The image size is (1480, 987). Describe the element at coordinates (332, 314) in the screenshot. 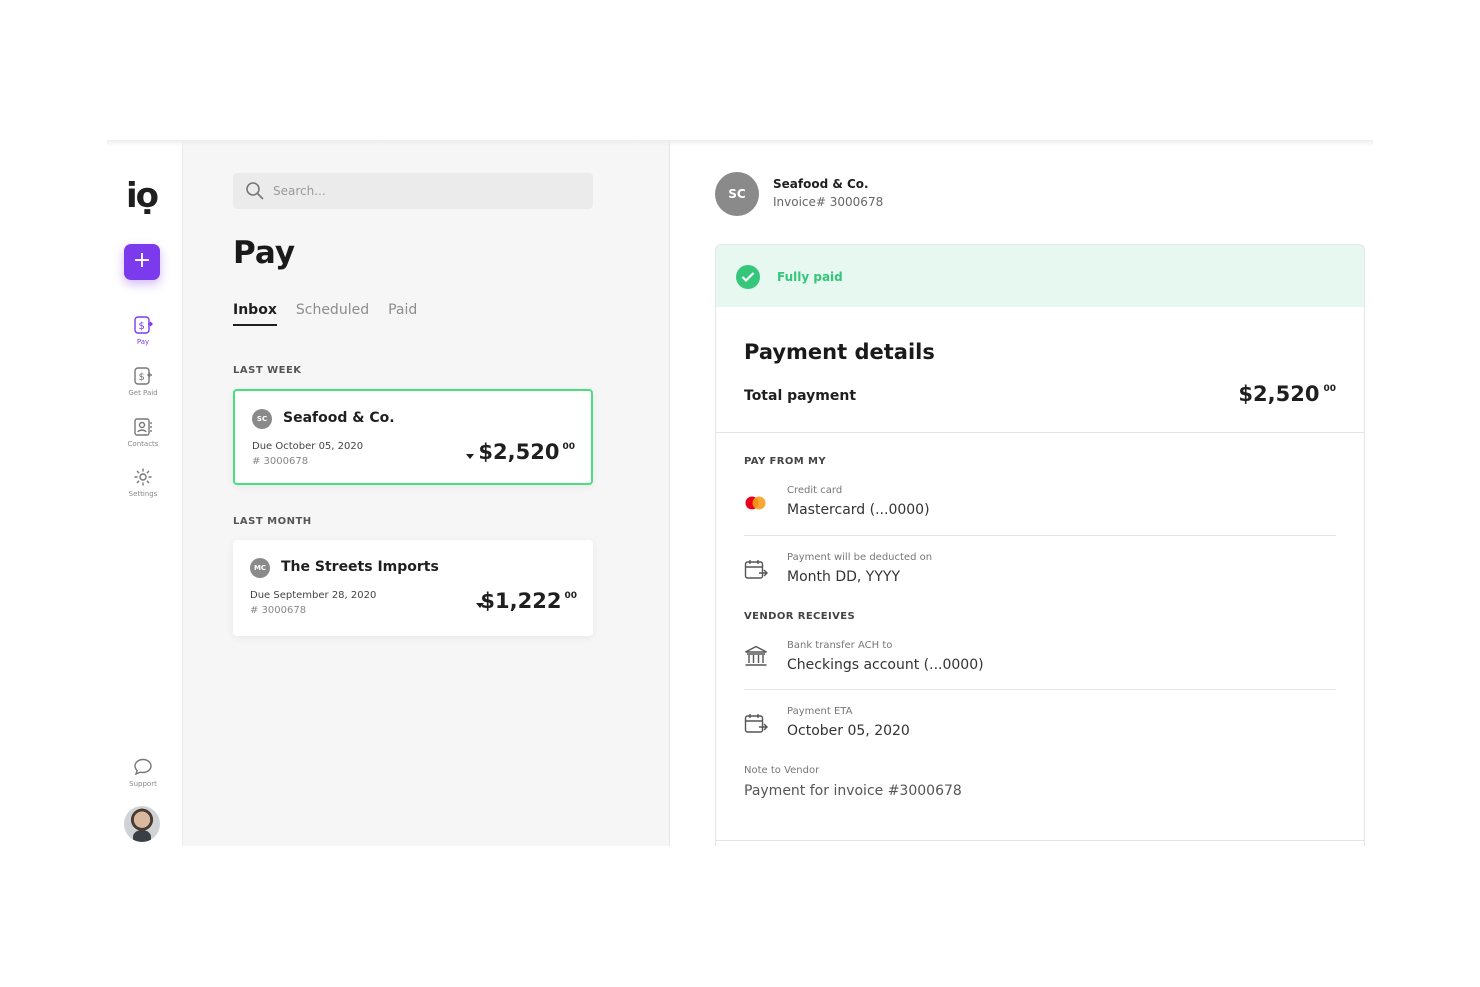

I see `tab-scheduled: Scheduled` at that location.